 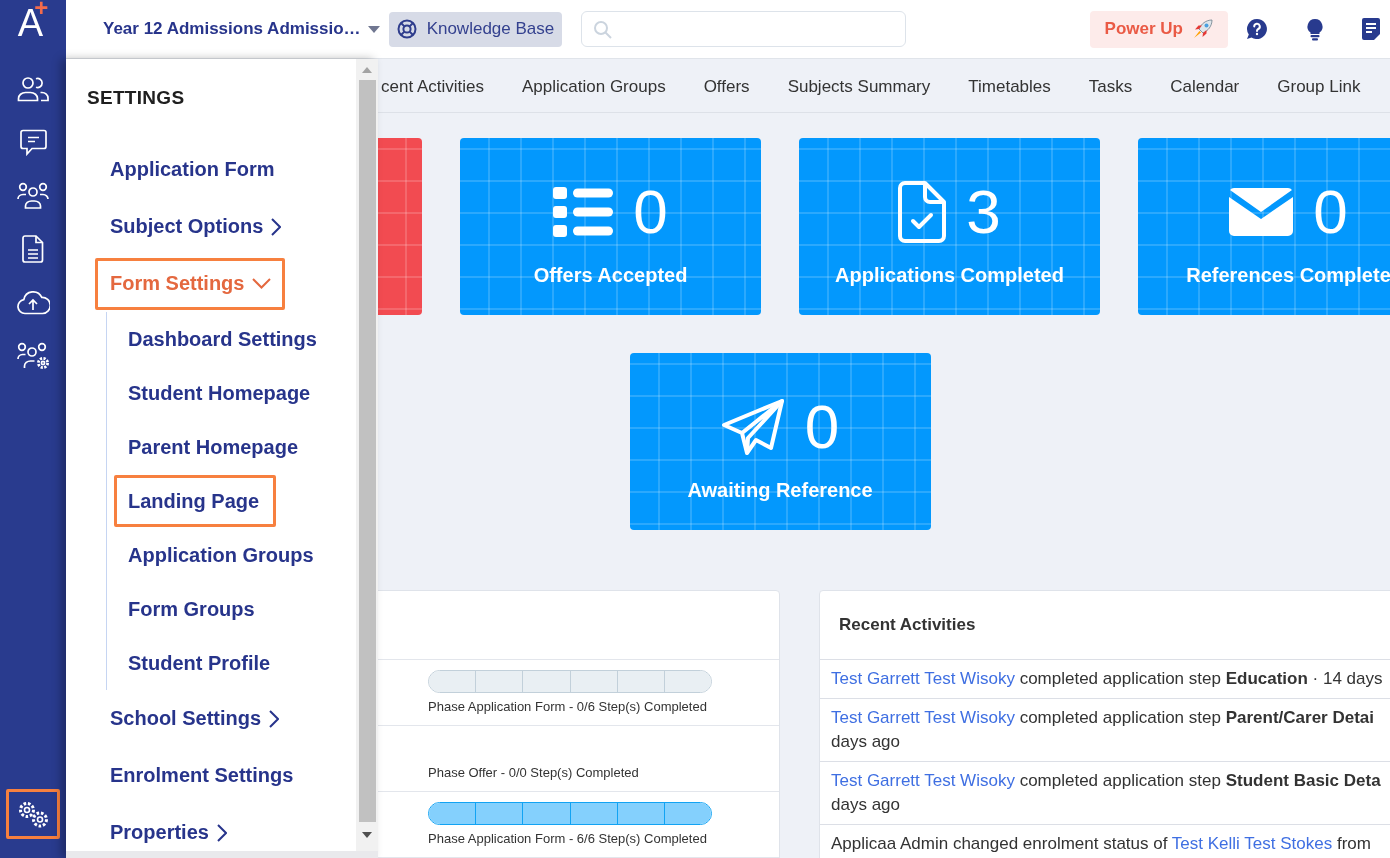 I want to click on activity-text: Test Garrett Test Wisoky completed application step Student Basic Deta days ago, so click(x=1105, y=793).